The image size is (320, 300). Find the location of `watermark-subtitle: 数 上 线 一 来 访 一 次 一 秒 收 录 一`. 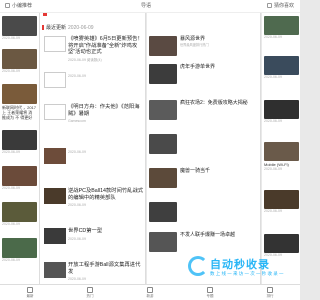

watermark-subtitle: 数 上 线 一 来 访 一 次 一 秒 收 录 一 is located at coordinates (247, 273).